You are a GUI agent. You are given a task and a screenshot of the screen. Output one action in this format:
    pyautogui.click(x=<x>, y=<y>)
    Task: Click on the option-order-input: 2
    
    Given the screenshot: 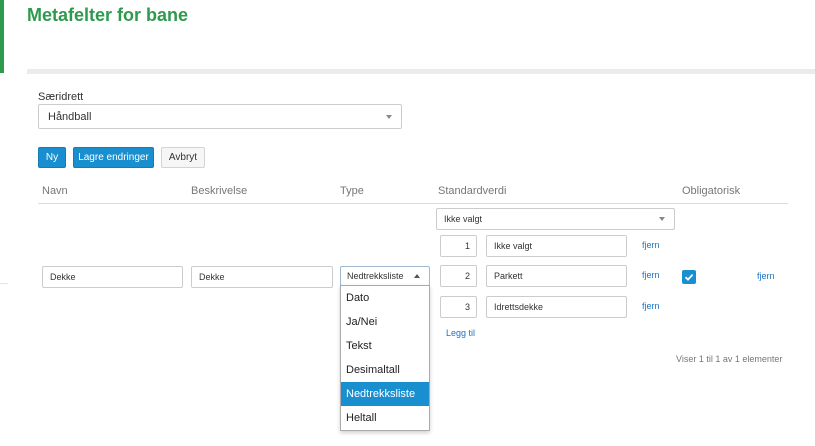 What is the action you would take?
    pyautogui.click(x=458, y=276)
    